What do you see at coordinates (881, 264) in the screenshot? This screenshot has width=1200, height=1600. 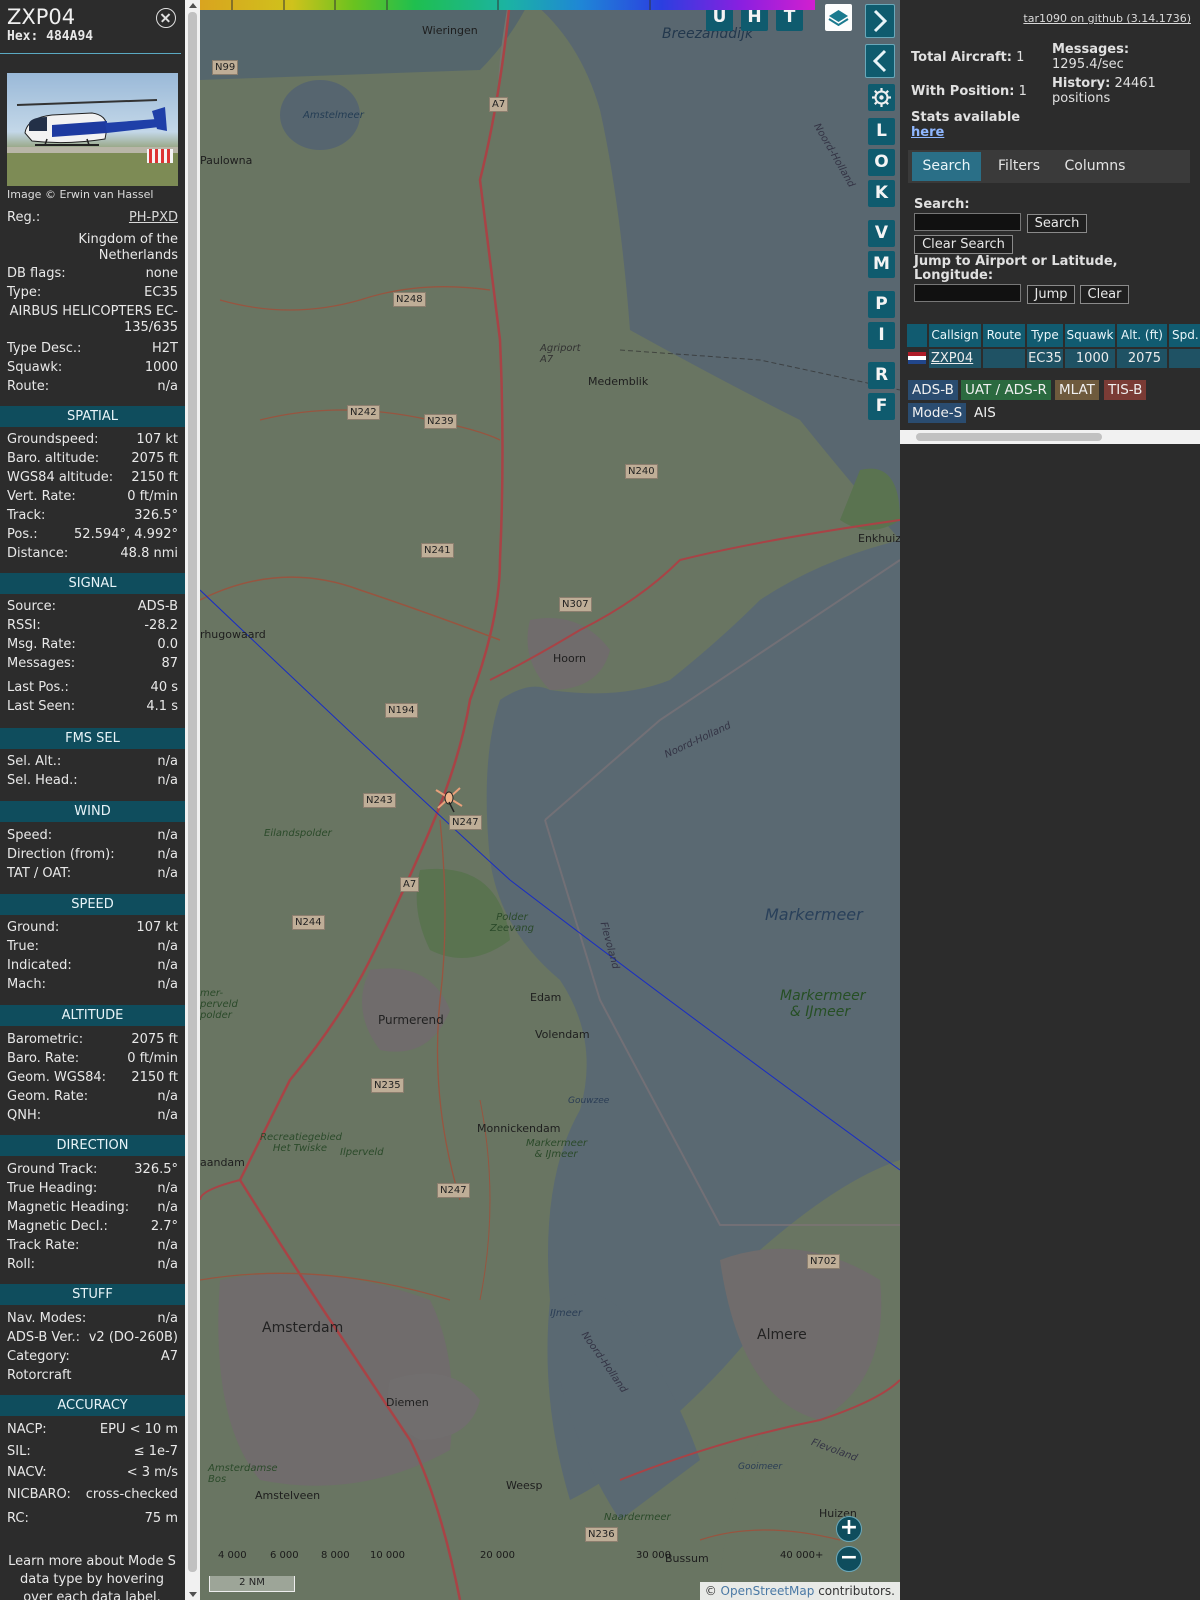 I see `toggle-m-button: M` at bounding box center [881, 264].